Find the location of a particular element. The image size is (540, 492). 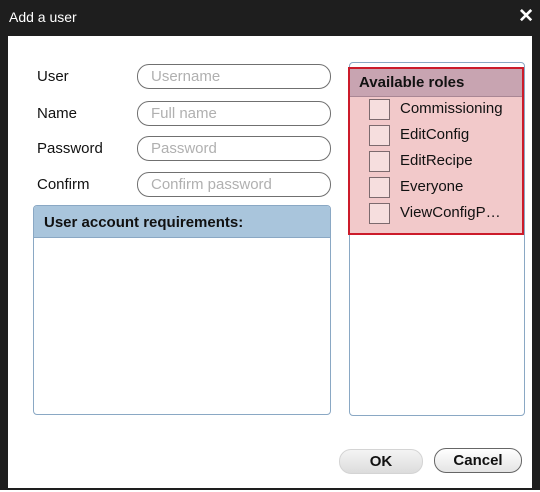

password-input is located at coordinates (234, 148).